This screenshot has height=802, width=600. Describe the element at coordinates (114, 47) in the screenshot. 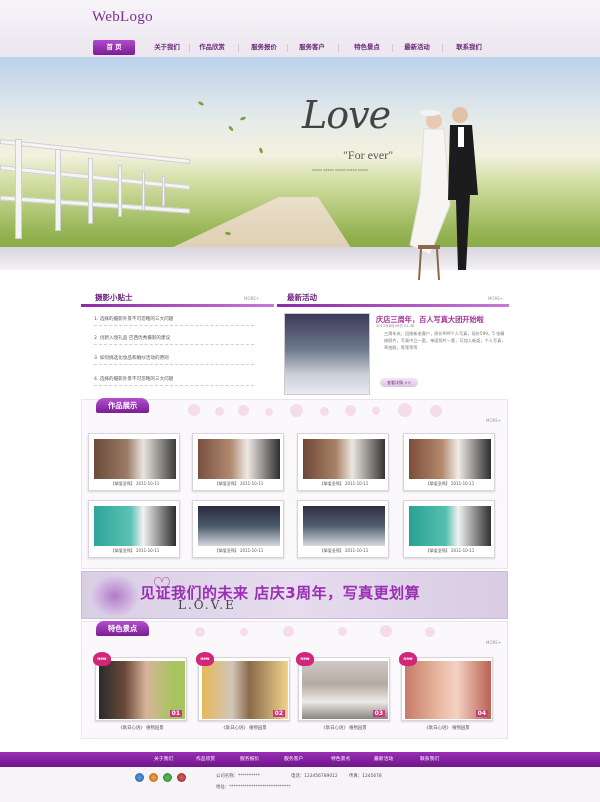

I see `nav-home: 首 页` at that location.